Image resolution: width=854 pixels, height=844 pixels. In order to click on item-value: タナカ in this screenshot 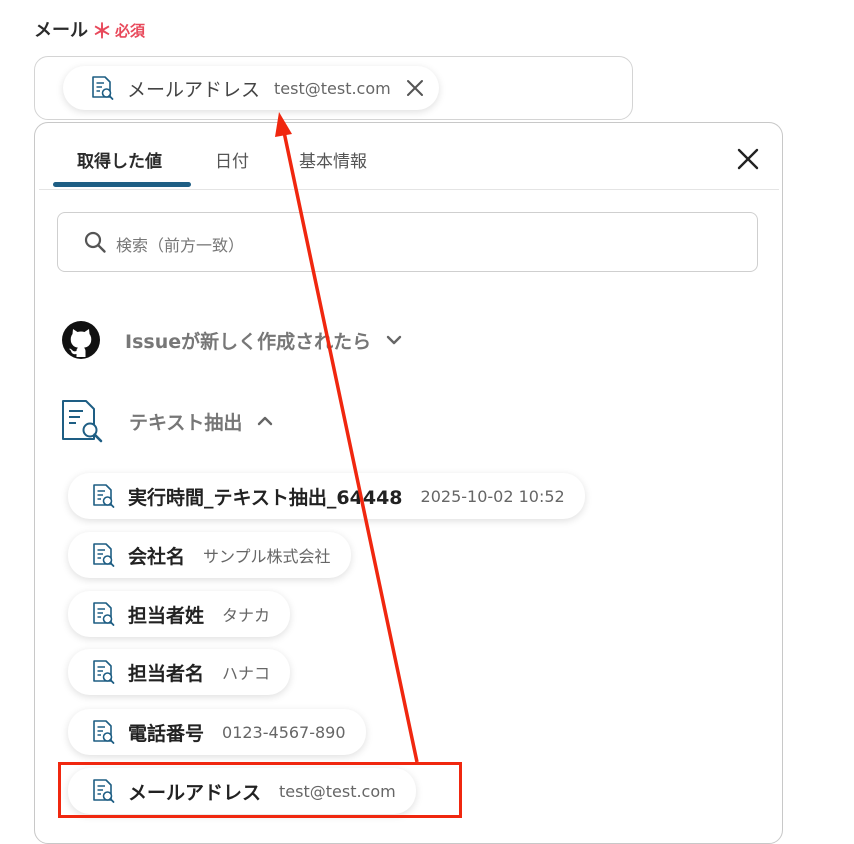, I will do `click(246, 615)`.